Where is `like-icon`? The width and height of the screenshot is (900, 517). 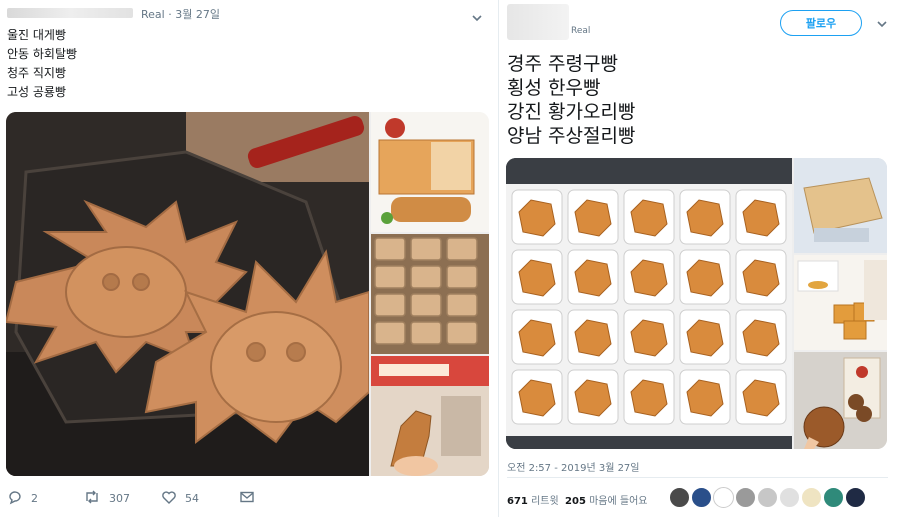
like-icon is located at coordinates (169, 498).